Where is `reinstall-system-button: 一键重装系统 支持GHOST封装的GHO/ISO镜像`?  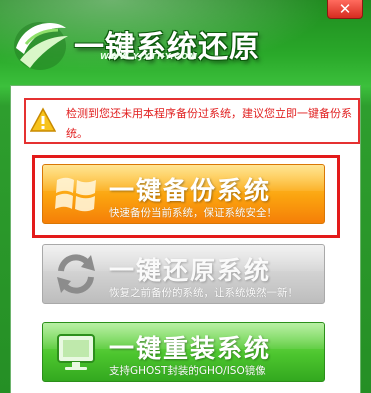
reinstall-system-button: 一键重装系统 支持GHOST封装的GHO/ISO镜像 is located at coordinates (183, 352).